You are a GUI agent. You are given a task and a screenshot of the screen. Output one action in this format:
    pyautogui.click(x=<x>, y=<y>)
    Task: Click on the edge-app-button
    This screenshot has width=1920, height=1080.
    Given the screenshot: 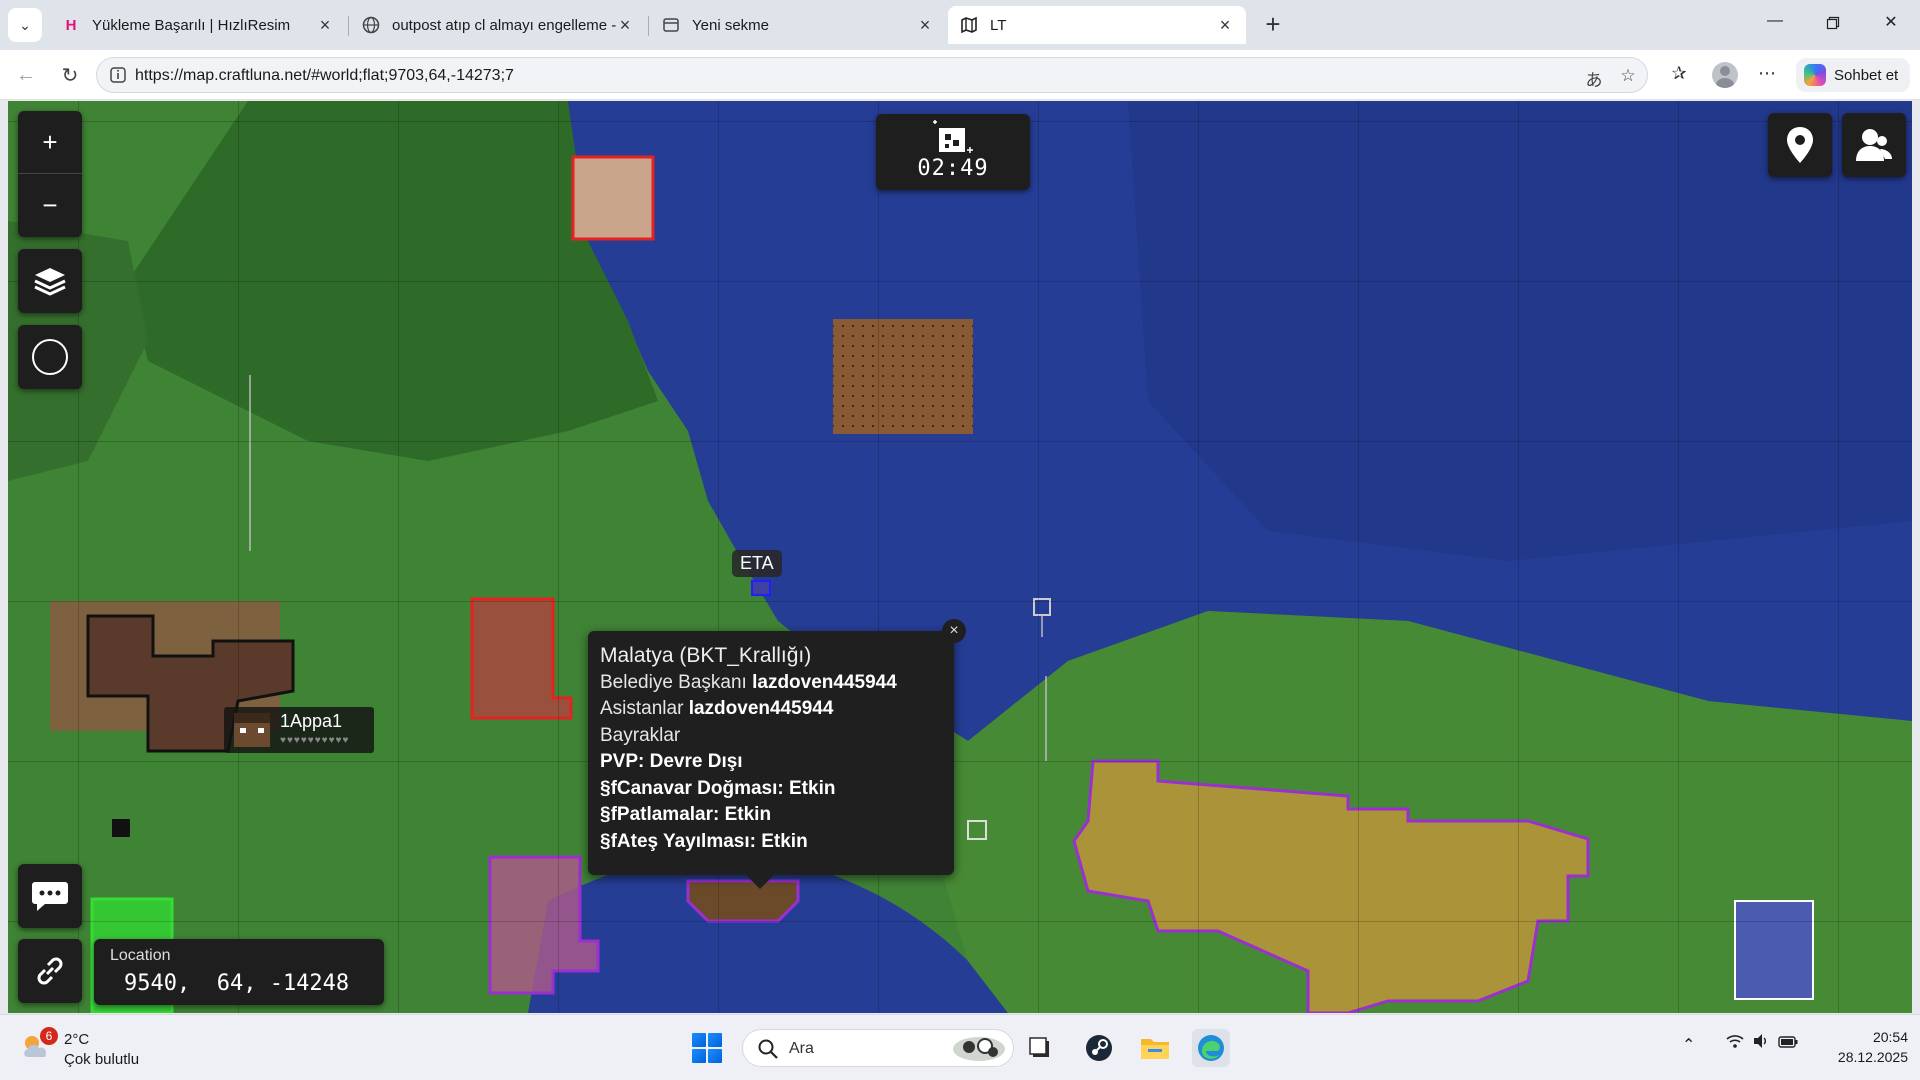 What is the action you would take?
    pyautogui.click(x=1211, y=1048)
    